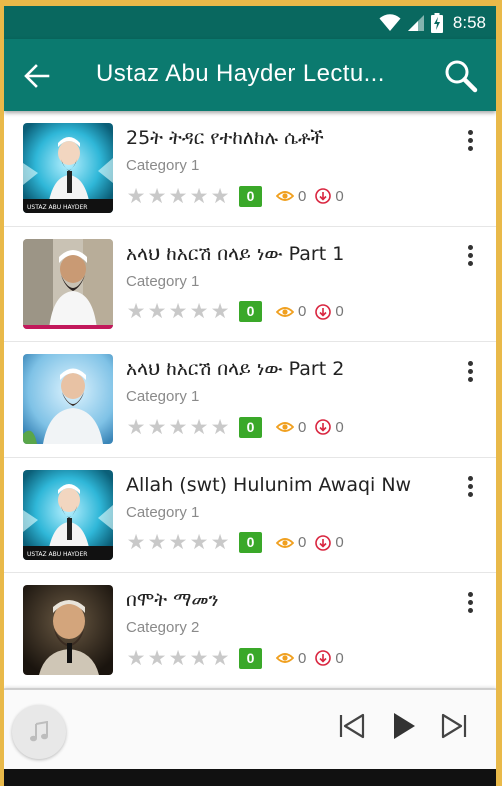 This screenshot has height=786, width=502. I want to click on item-title: አላህ ከአርሽ በላይ ነው Part 2, so click(235, 369).